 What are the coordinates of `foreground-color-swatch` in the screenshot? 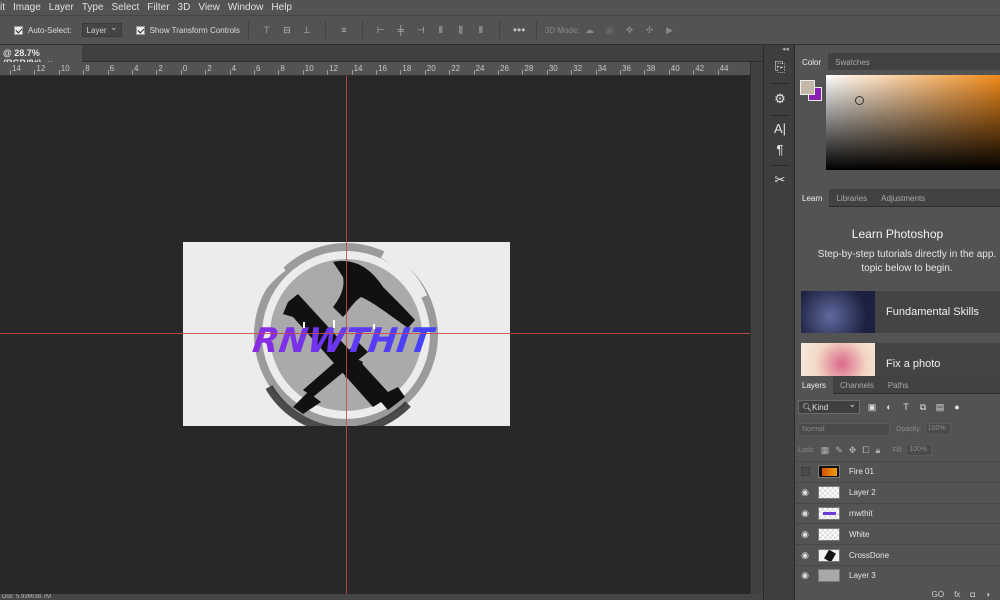 It's located at (807, 87).